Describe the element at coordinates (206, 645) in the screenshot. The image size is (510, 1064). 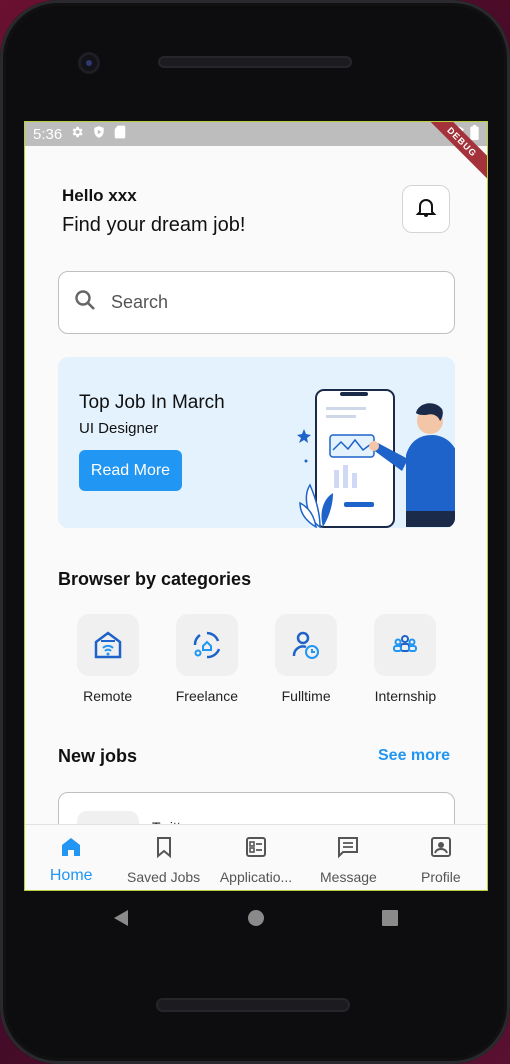
I see `freelance-cycle-icon` at that location.